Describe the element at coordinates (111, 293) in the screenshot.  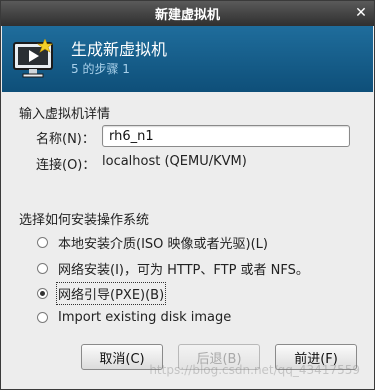
I see `radio-label: 网络引导(PXE)(B)` at that location.